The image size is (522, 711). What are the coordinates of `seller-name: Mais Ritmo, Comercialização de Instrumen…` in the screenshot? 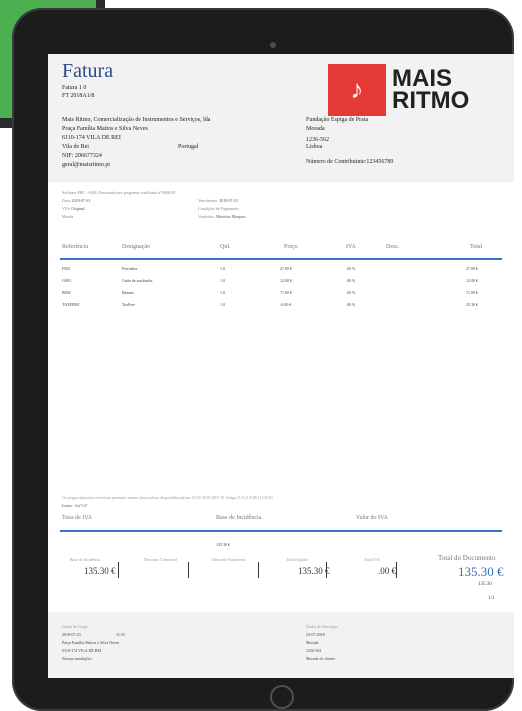 It's located at (136, 120).